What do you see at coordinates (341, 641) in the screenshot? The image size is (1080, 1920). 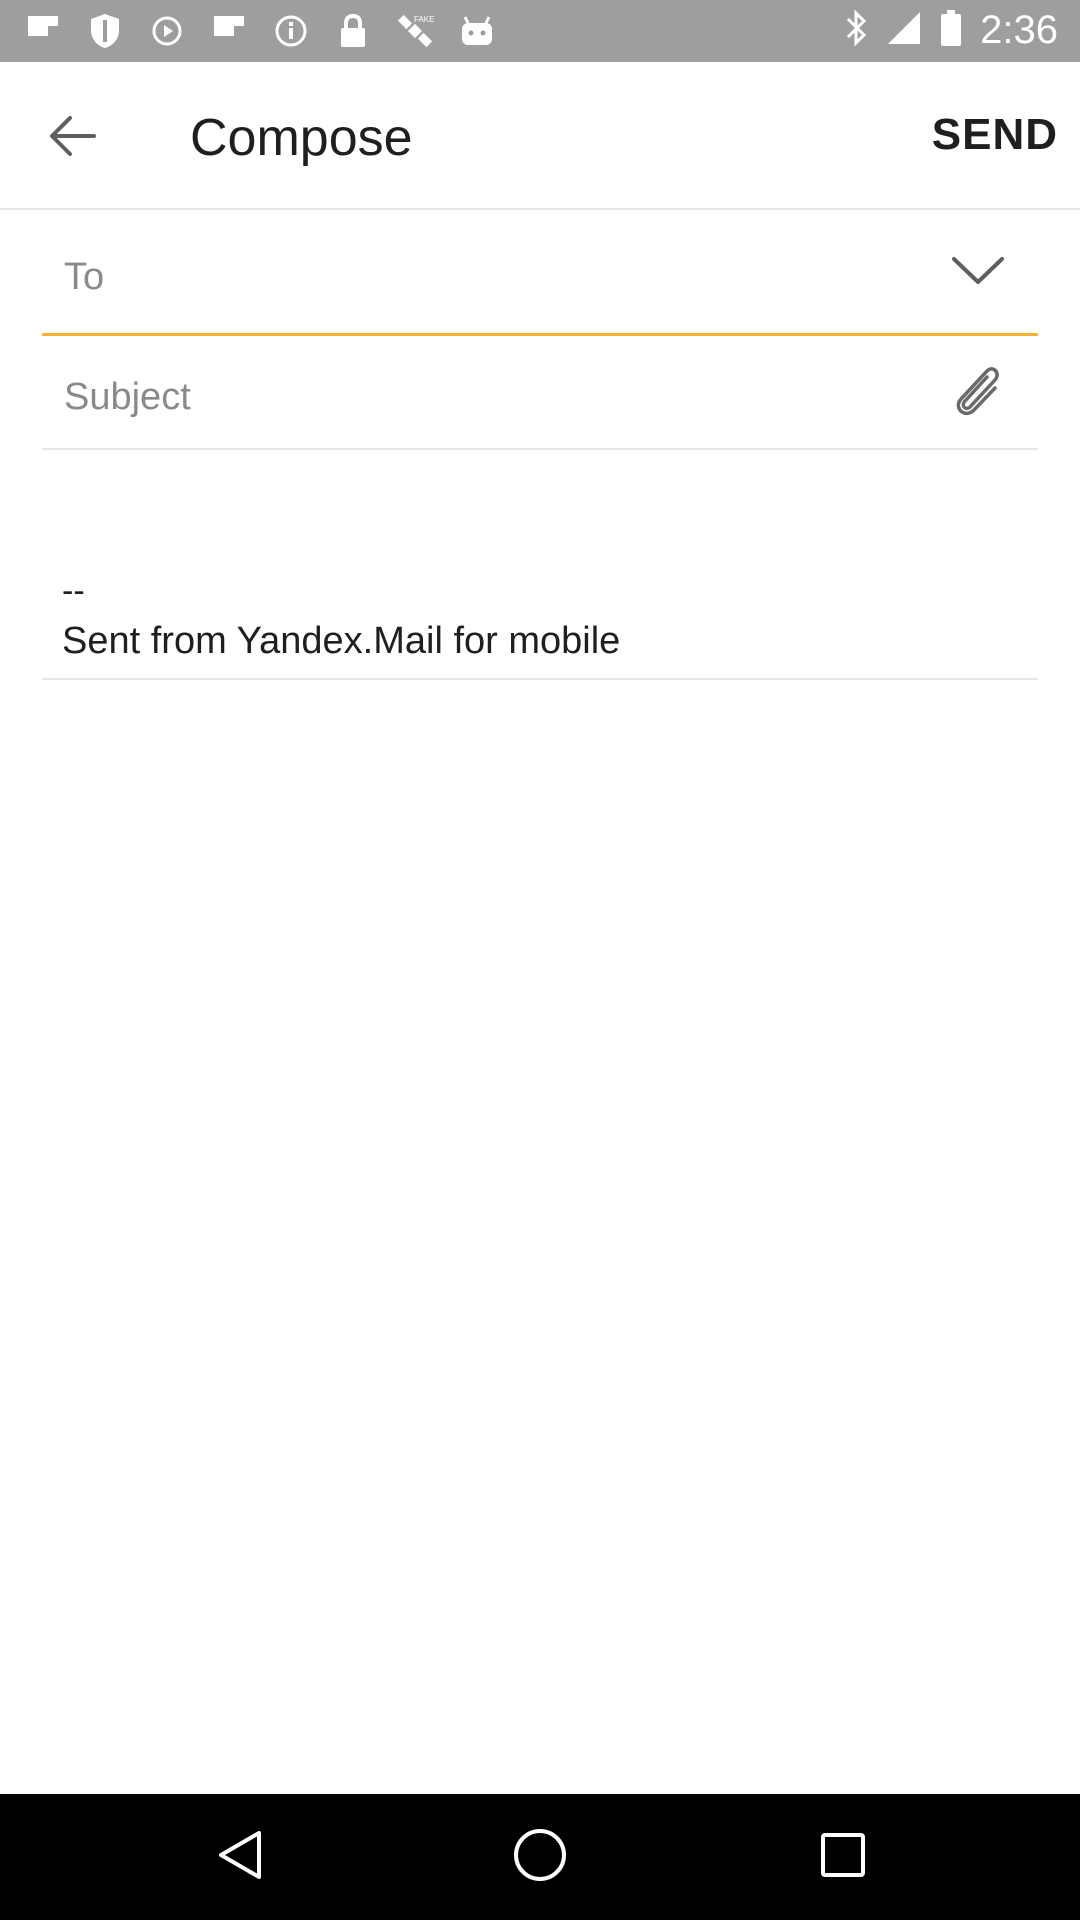 I see `signature-text: Sent from Yandex.Mail for mobile` at bounding box center [341, 641].